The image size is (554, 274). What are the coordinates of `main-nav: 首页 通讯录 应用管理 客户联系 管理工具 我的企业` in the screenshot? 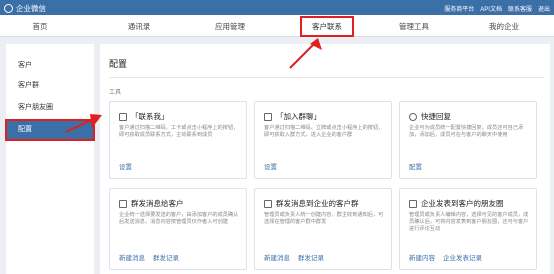 It's located at (277, 26).